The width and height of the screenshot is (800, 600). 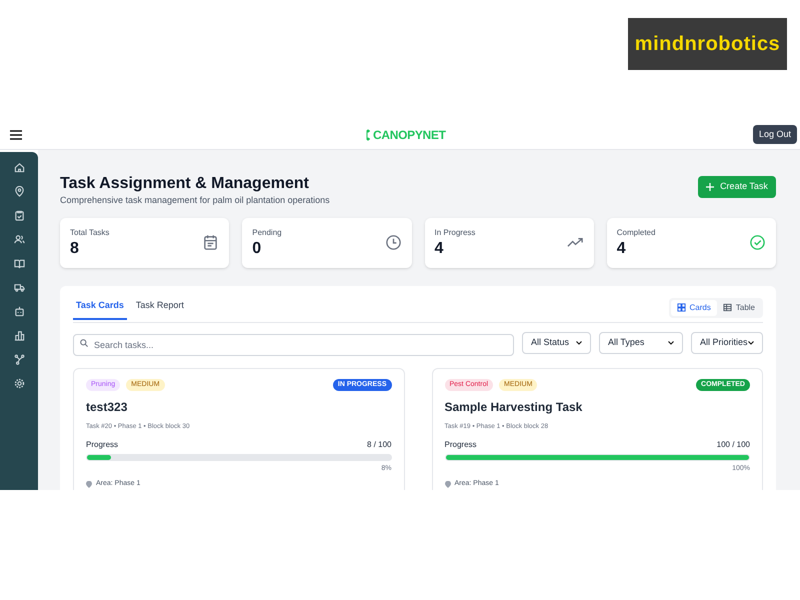 I want to click on clock-icon, so click(x=393, y=242).